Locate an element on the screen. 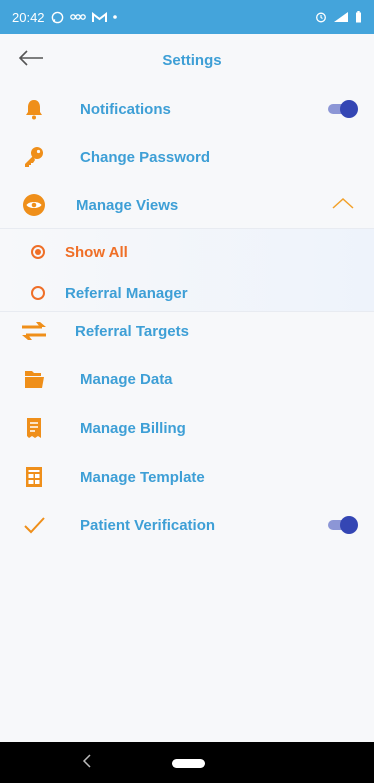  patient-verification-toggle is located at coordinates (343, 525).